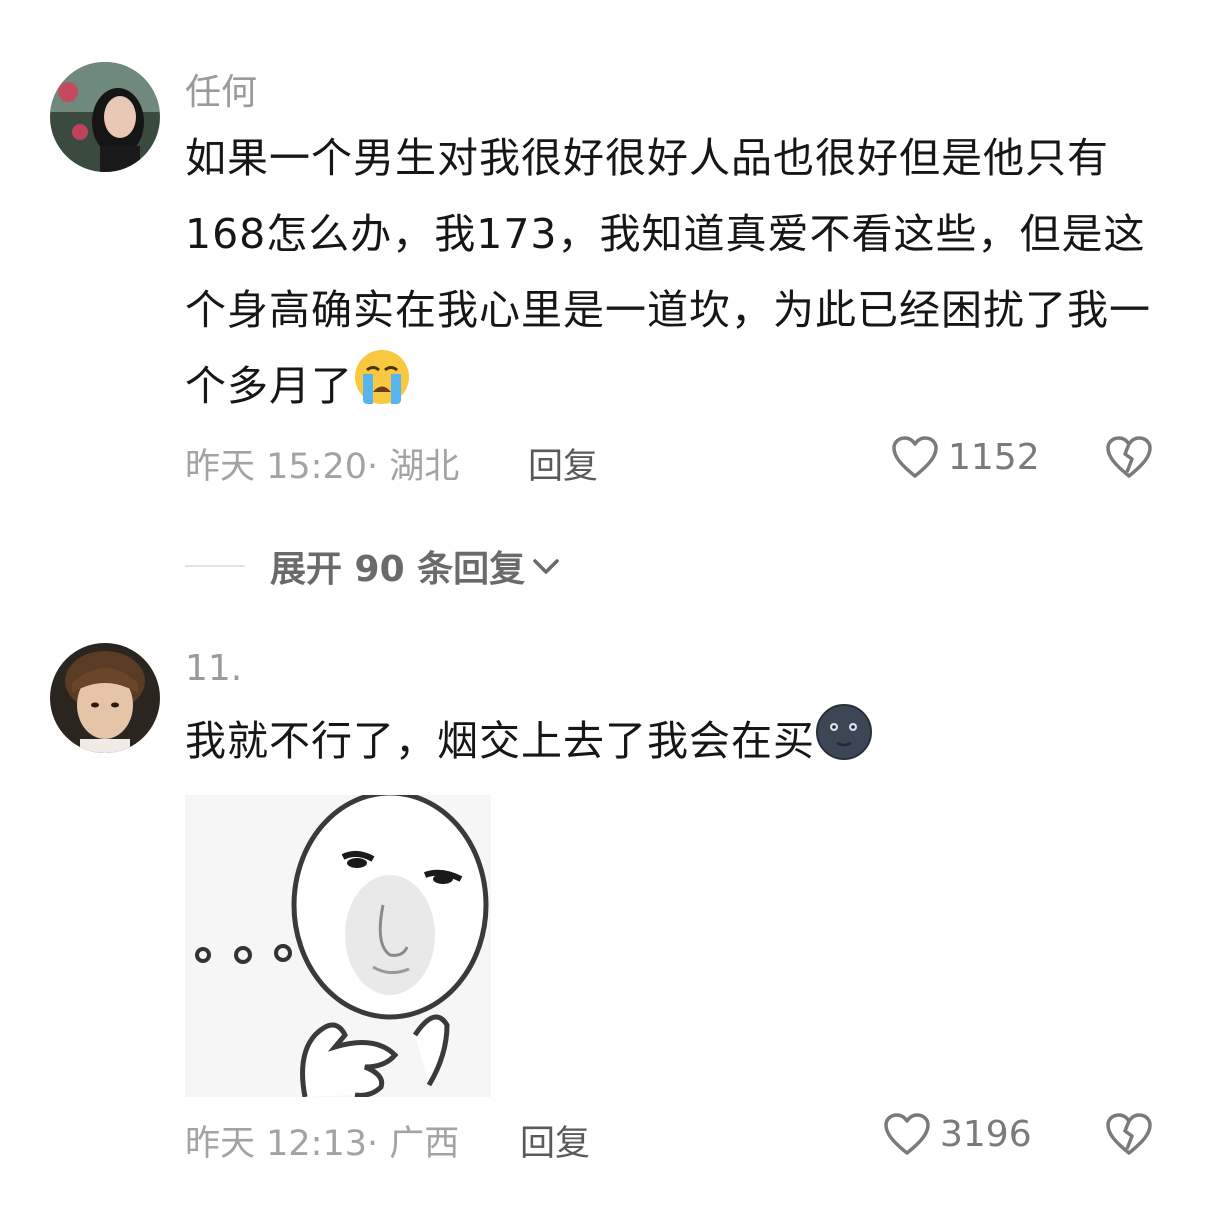 The height and width of the screenshot is (1212, 1205). I want to click on comment-meta: 昨天 15:20· 湖北, so click(322, 463).